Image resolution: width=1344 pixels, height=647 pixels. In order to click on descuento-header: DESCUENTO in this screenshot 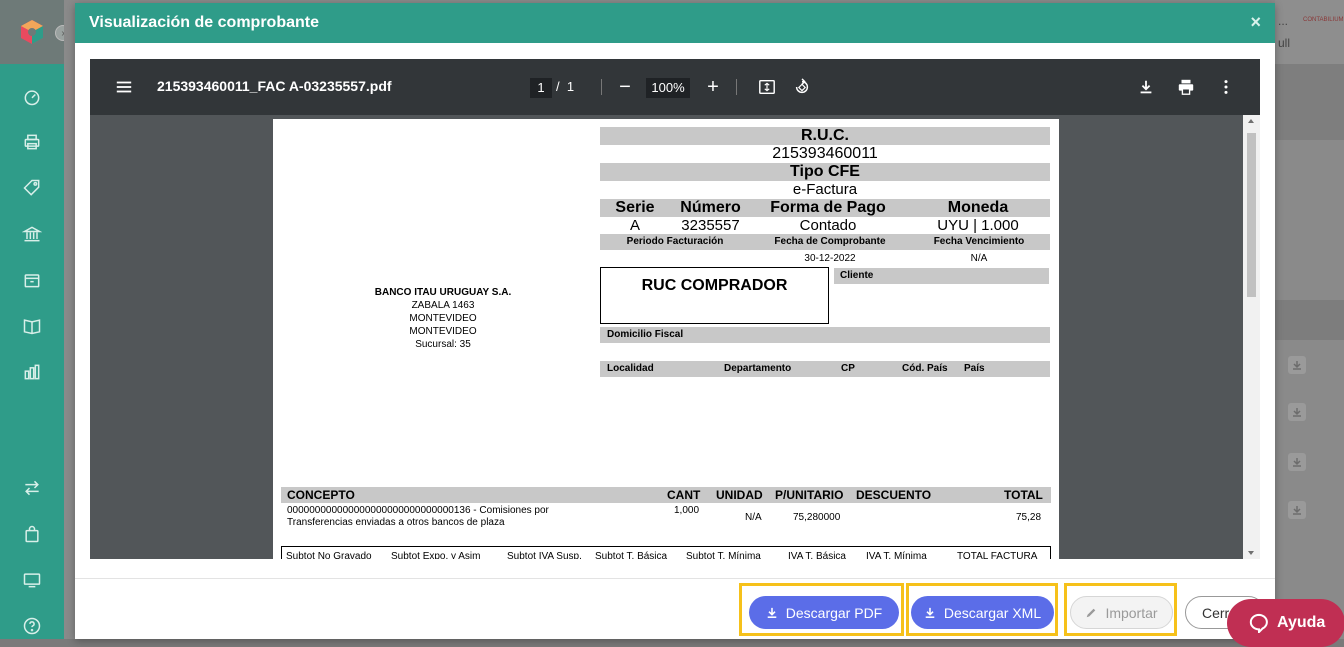, I will do `click(894, 495)`.